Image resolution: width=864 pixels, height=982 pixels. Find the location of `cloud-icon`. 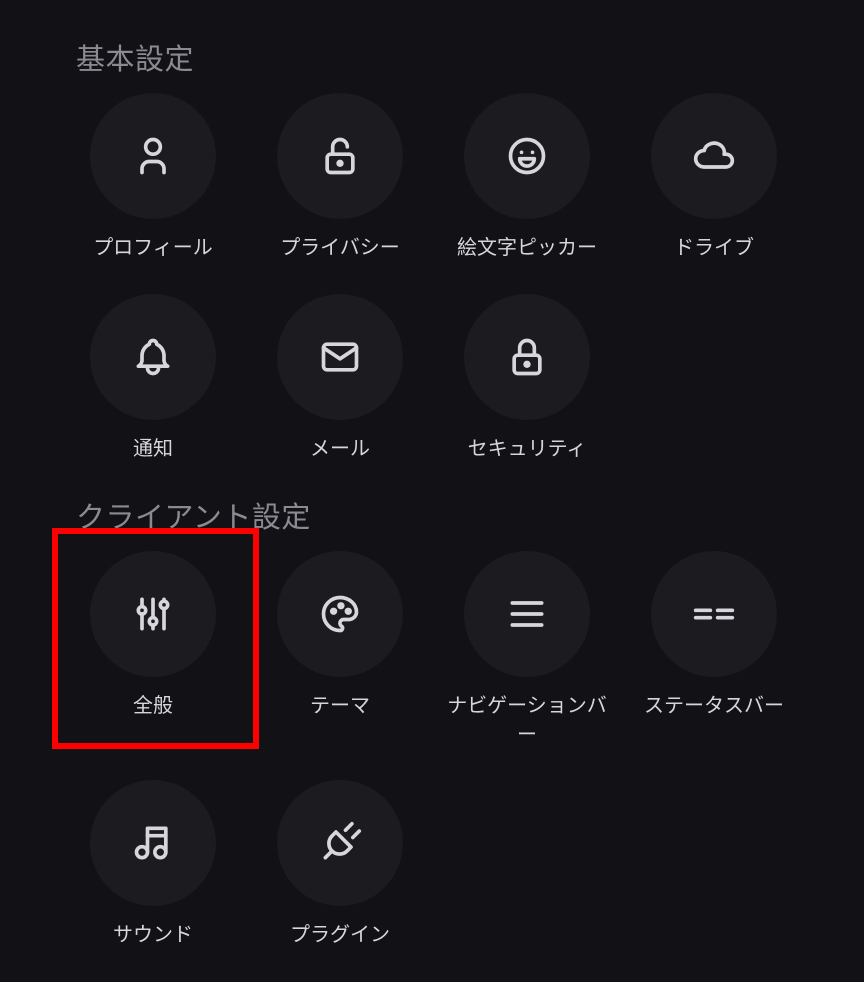

cloud-icon is located at coordinates (714, 155).